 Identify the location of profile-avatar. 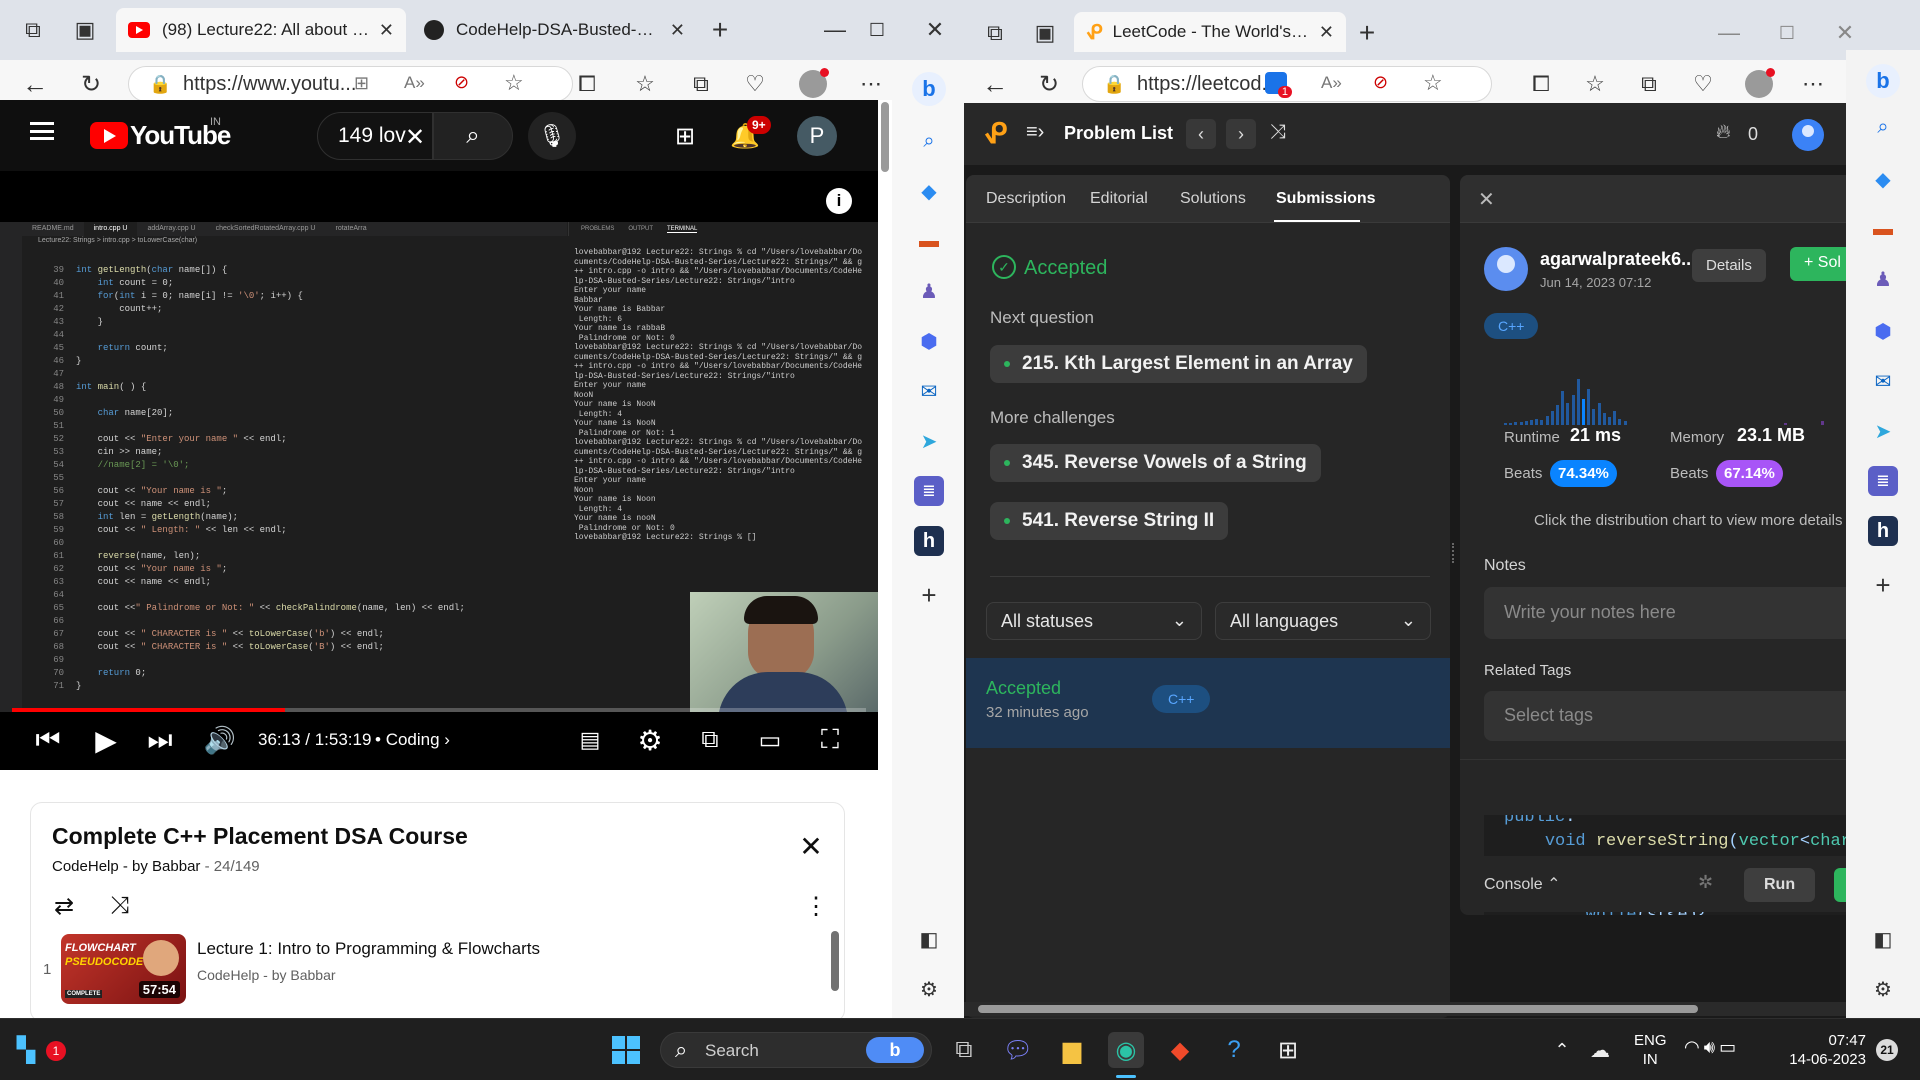
(1759, 83).